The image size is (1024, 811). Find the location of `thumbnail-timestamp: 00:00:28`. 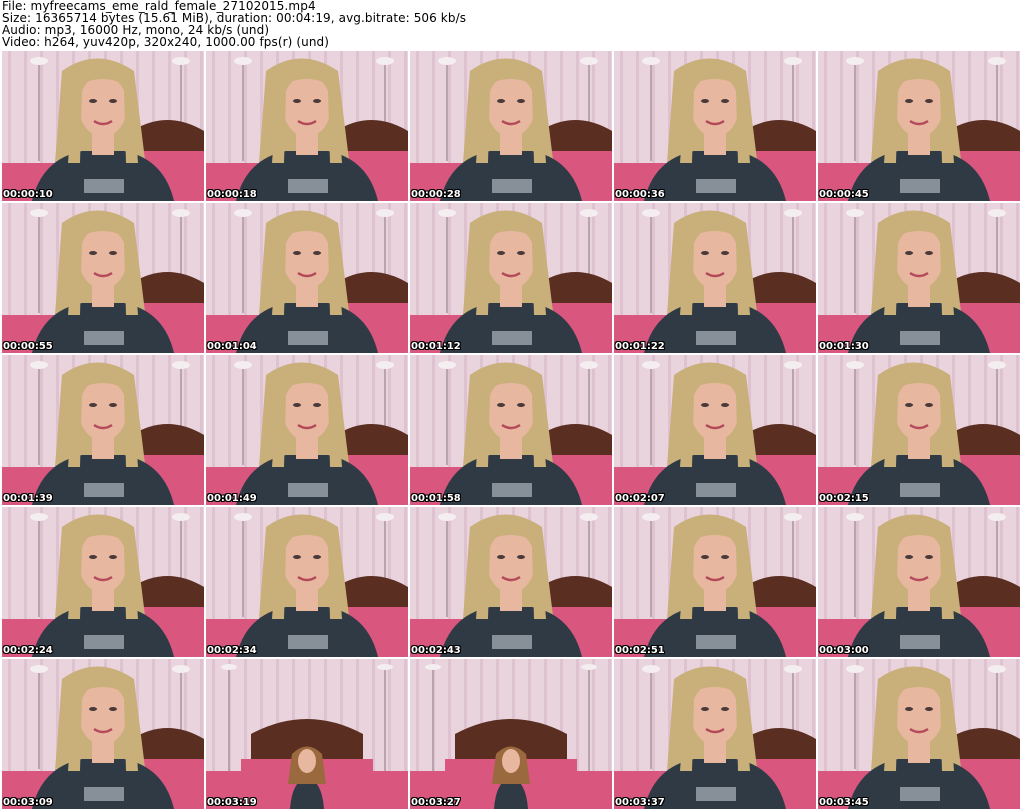

thumbnail-timestamp: 00:00:28 is located at coordinates (436, 194).